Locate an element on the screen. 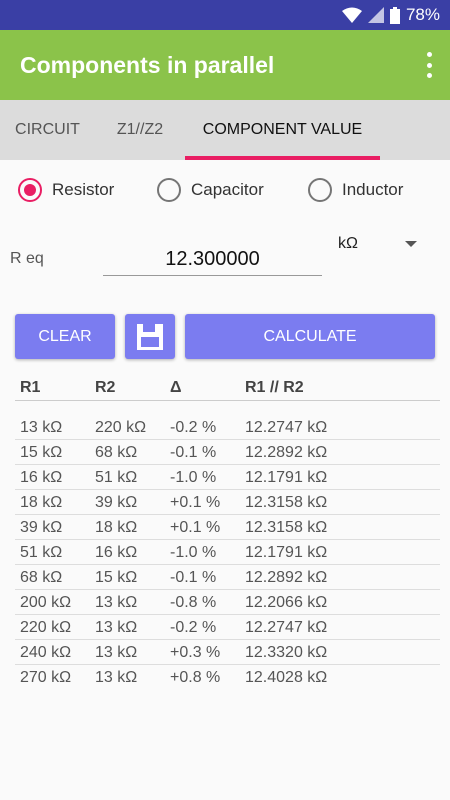 The width and height of the screenshot is (450, 800). radio-resistor-label: Resistor is located at coordinates (83, 189).